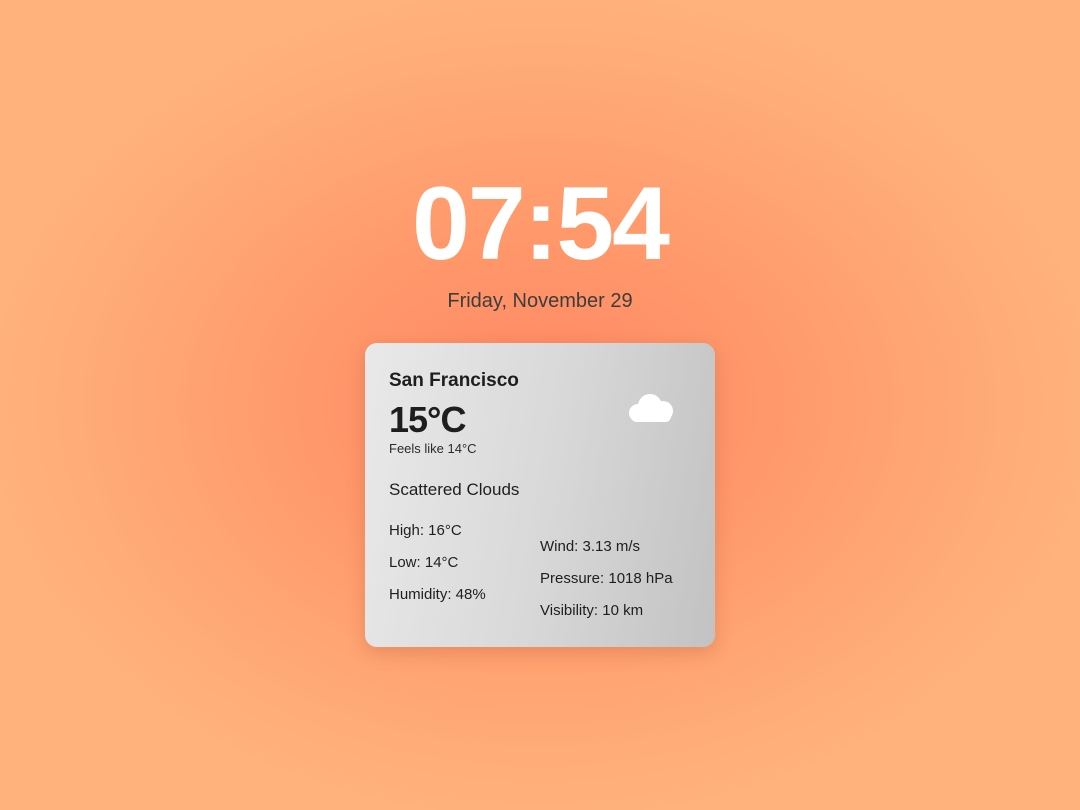 The height and width of the screenshot is (810, 1080). Describe the element at coordinates (590, 546) in the screenshot. I see `wind-speed: Wind: 3.13 m/s` at that location.